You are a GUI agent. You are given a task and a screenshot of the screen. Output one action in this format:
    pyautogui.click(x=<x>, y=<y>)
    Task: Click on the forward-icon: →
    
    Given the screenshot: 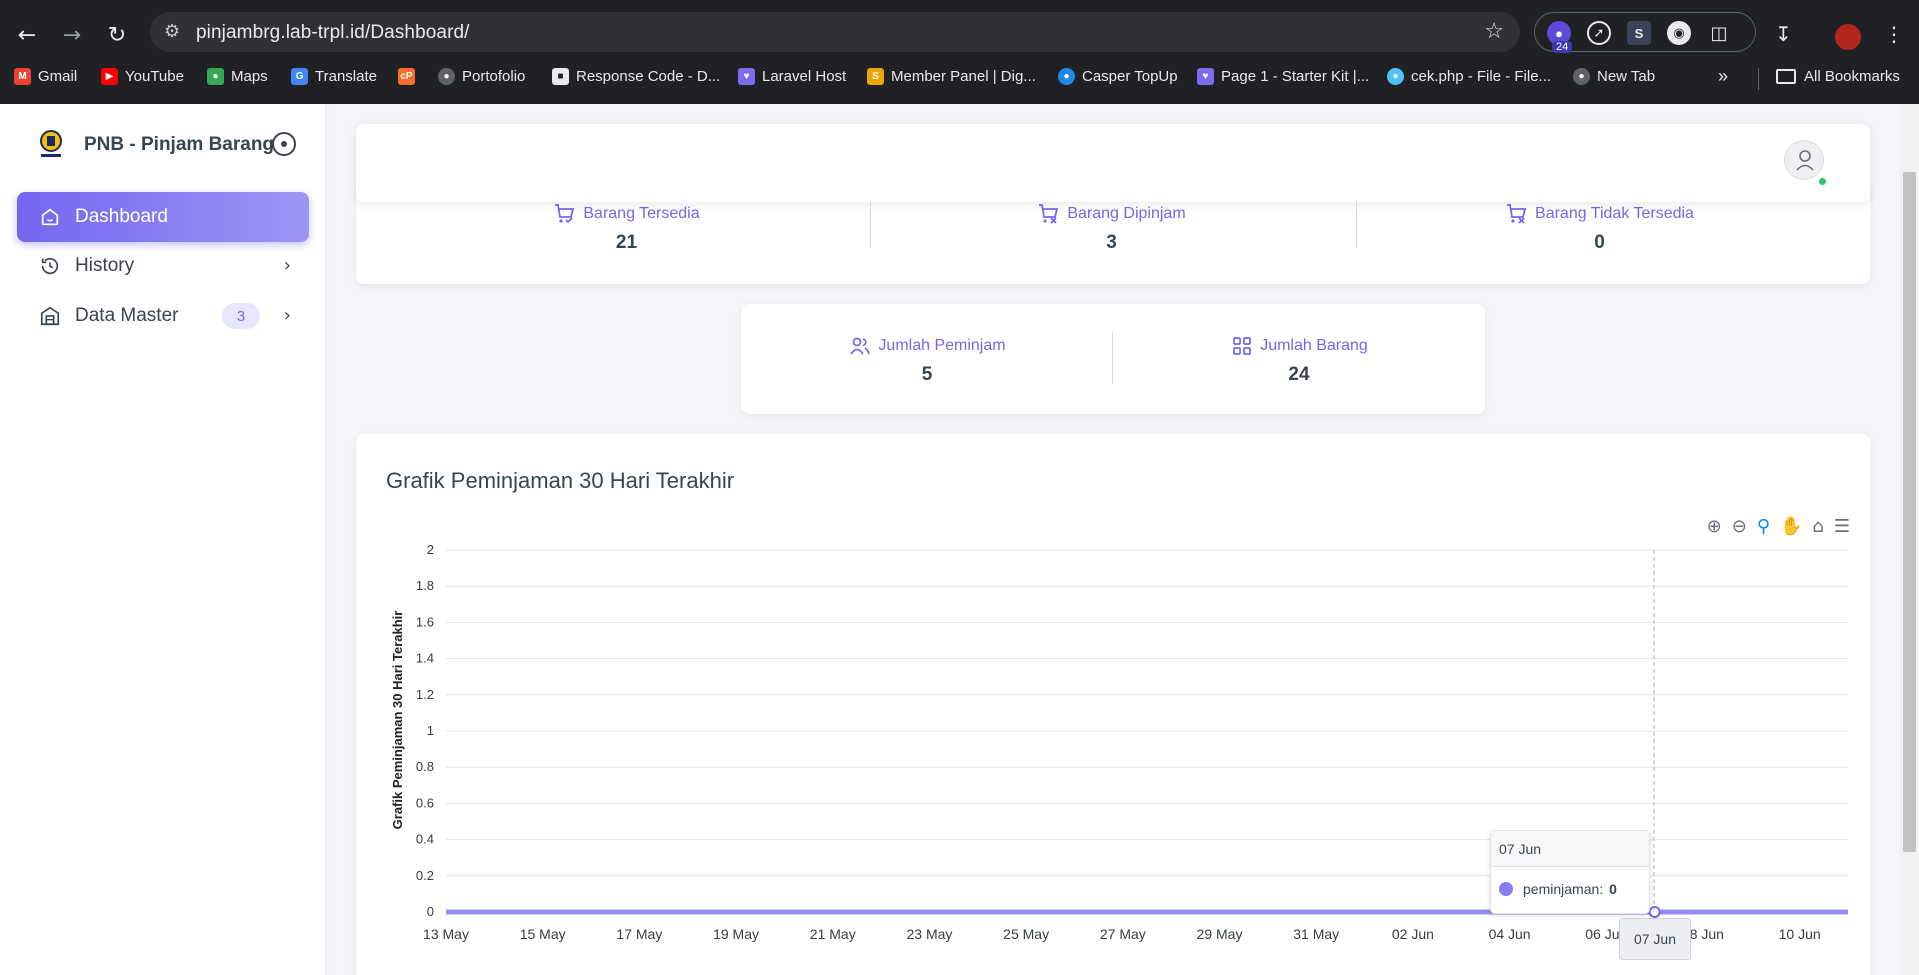 What is the action you would take?
    pyautogui.click(x=72, y=35)
    